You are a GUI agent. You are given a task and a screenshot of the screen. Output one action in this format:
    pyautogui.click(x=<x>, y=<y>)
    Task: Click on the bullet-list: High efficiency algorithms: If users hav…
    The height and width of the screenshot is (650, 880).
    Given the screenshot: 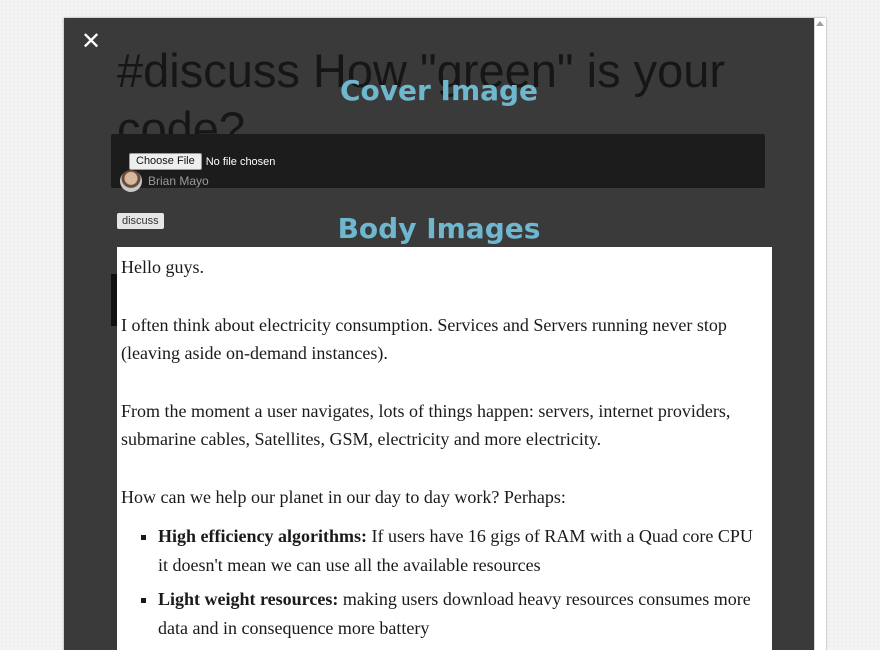 What is the action you would take?
    pyautogui.click(x=460, y=582)
    